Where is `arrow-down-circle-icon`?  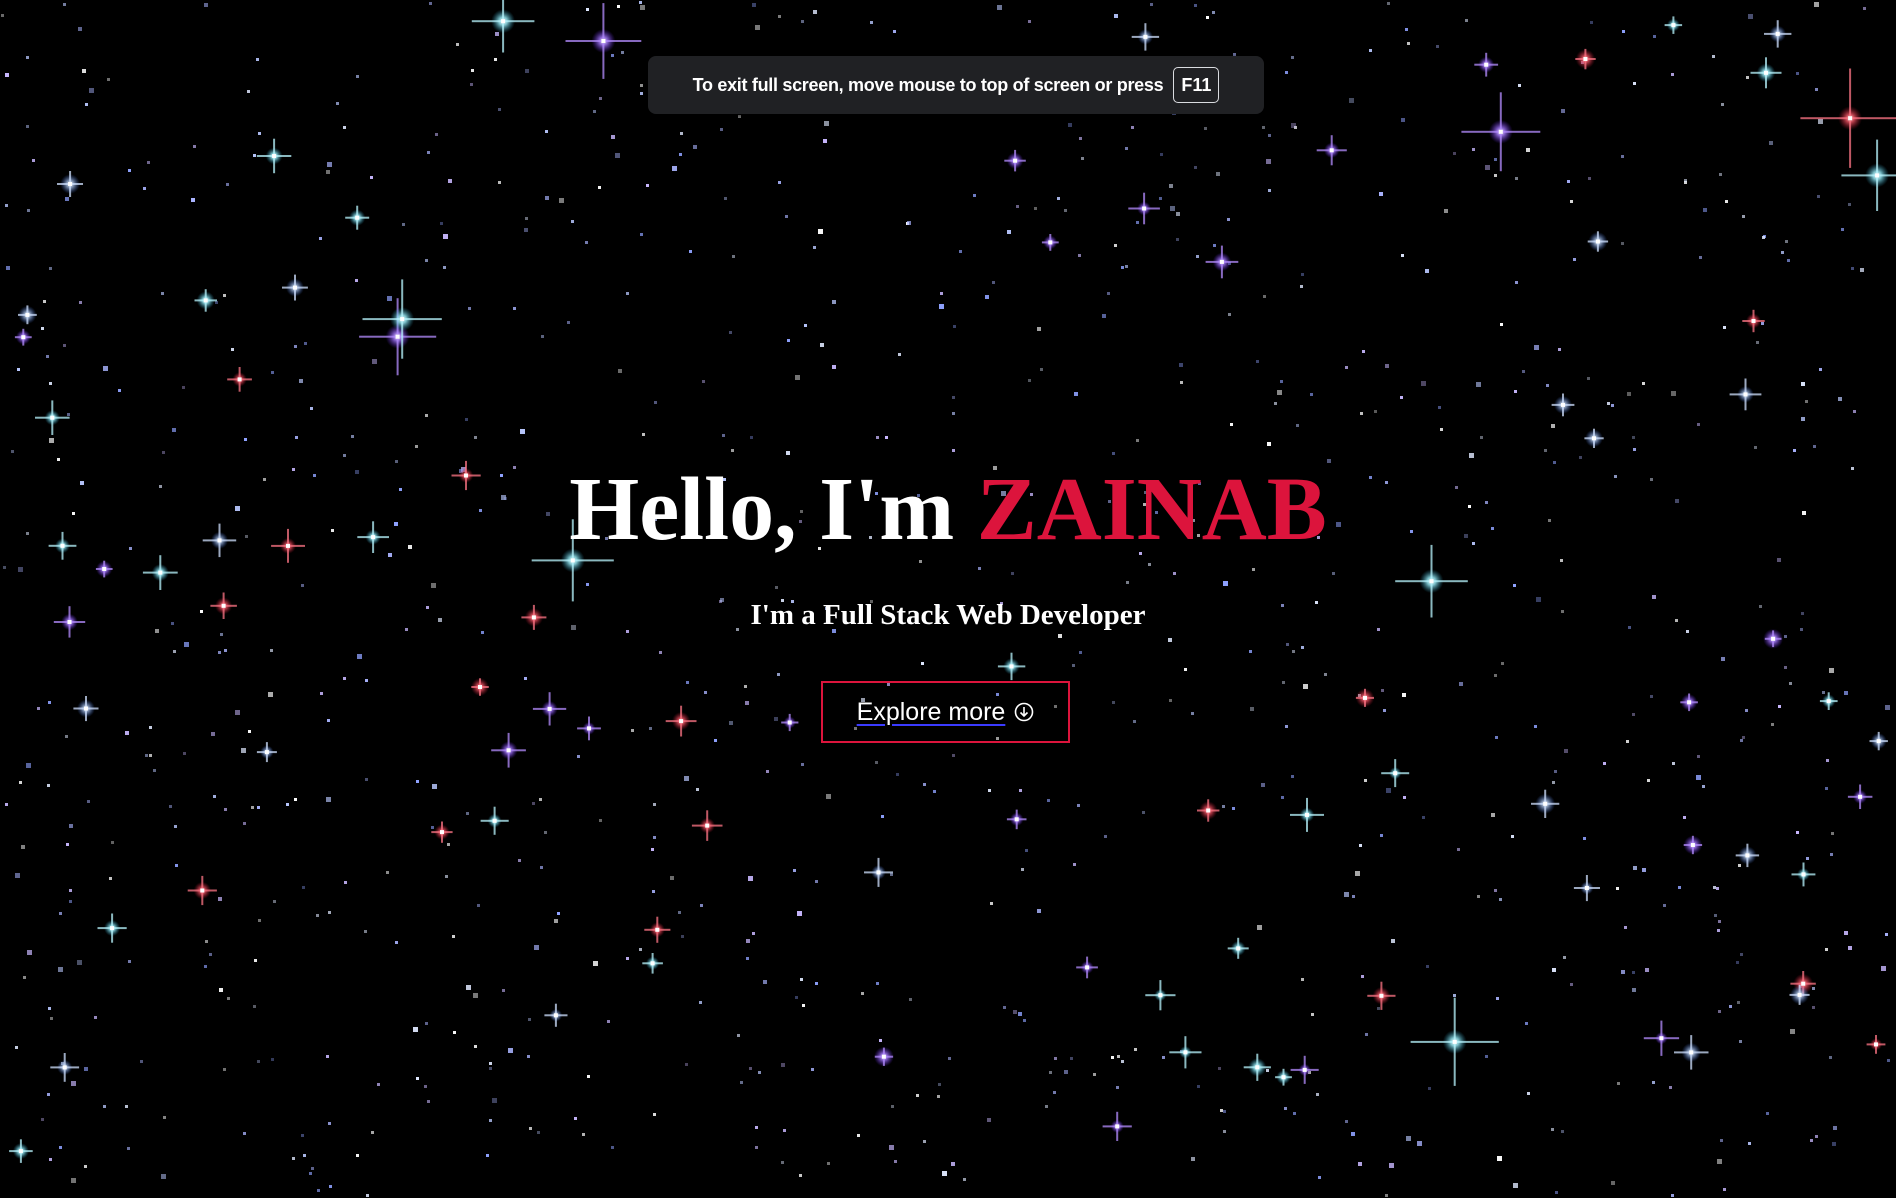 arrow-down-circle-icon is located at coordinates (1024, 712).